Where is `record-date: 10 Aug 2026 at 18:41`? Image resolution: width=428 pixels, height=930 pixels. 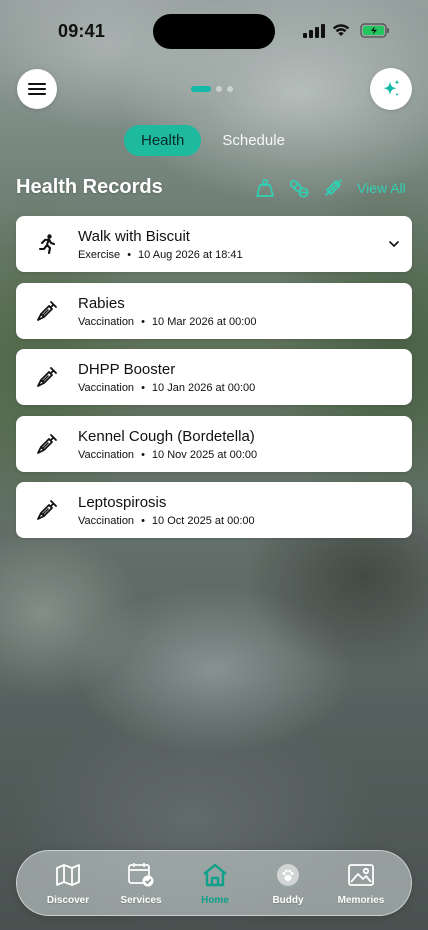 record-date: 10 Aug 2026 at 18:41 is located at coordinates (190, 255).